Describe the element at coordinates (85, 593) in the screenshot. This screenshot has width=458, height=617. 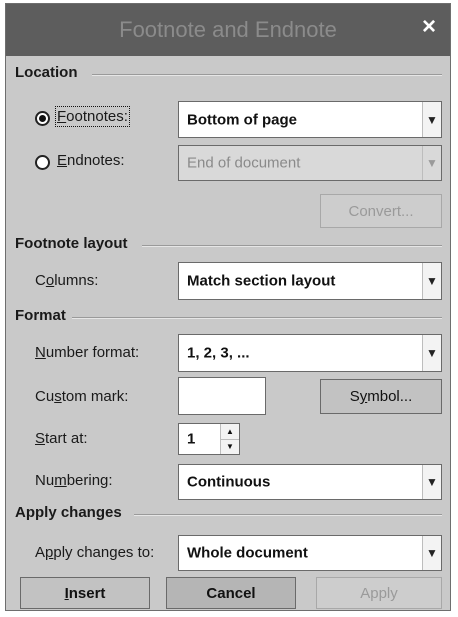
I see `insert-button: Insert` at that location.